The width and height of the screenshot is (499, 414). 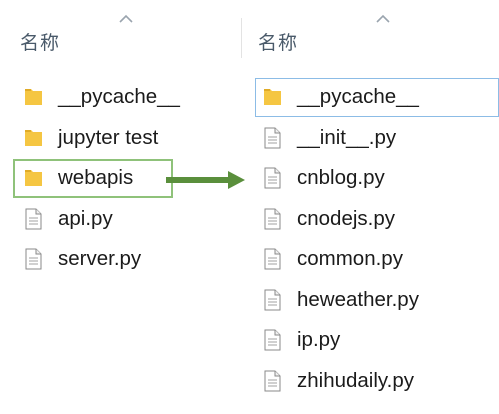 I want to click on item-name-label: api.py, so click(x=85, y=218).